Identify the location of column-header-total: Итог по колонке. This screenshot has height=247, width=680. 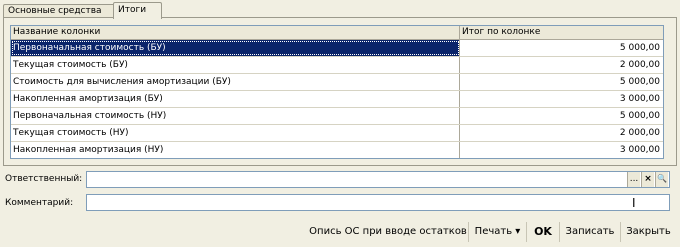
(561, 32).